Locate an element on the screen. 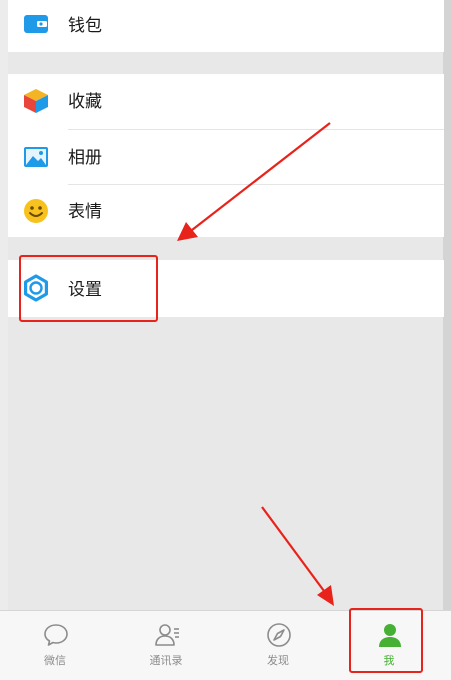 Image resolution: width=451 pixels, height=680 pixels. tab-label: 发现 is located at coordinates (278, 660).